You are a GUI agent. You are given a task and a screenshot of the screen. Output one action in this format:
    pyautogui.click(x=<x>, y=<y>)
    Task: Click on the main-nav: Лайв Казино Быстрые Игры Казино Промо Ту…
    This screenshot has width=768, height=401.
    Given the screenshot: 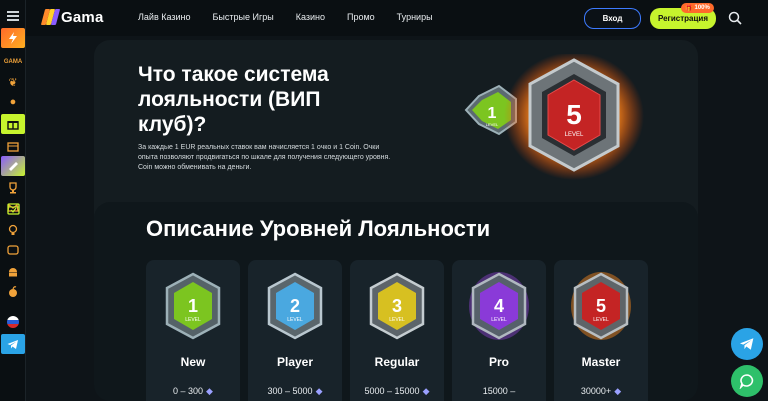 What is the action you would take?
    pyautogui.click(x=296, y=17)
    